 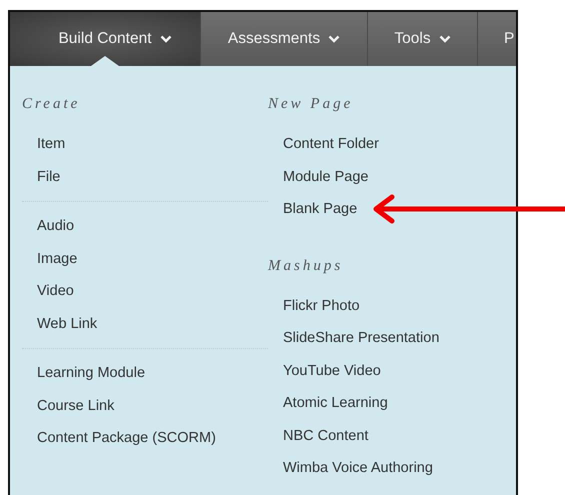 What do you see at coordinates (91, 373) in the screenshot?
I see `menu-item: Learning Module` at bounding box center [91, 373].